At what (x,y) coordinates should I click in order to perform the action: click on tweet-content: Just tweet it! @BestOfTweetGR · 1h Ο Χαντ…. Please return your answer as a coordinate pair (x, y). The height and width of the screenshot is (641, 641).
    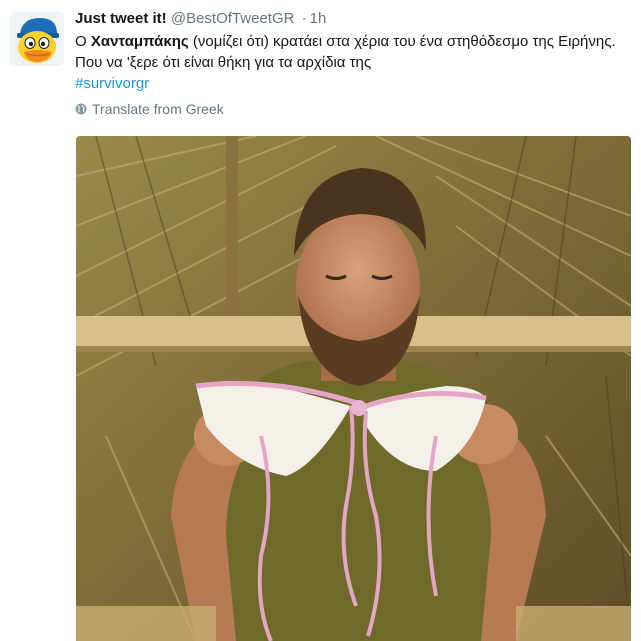
    Looking at the image, I should click on (355, 64).